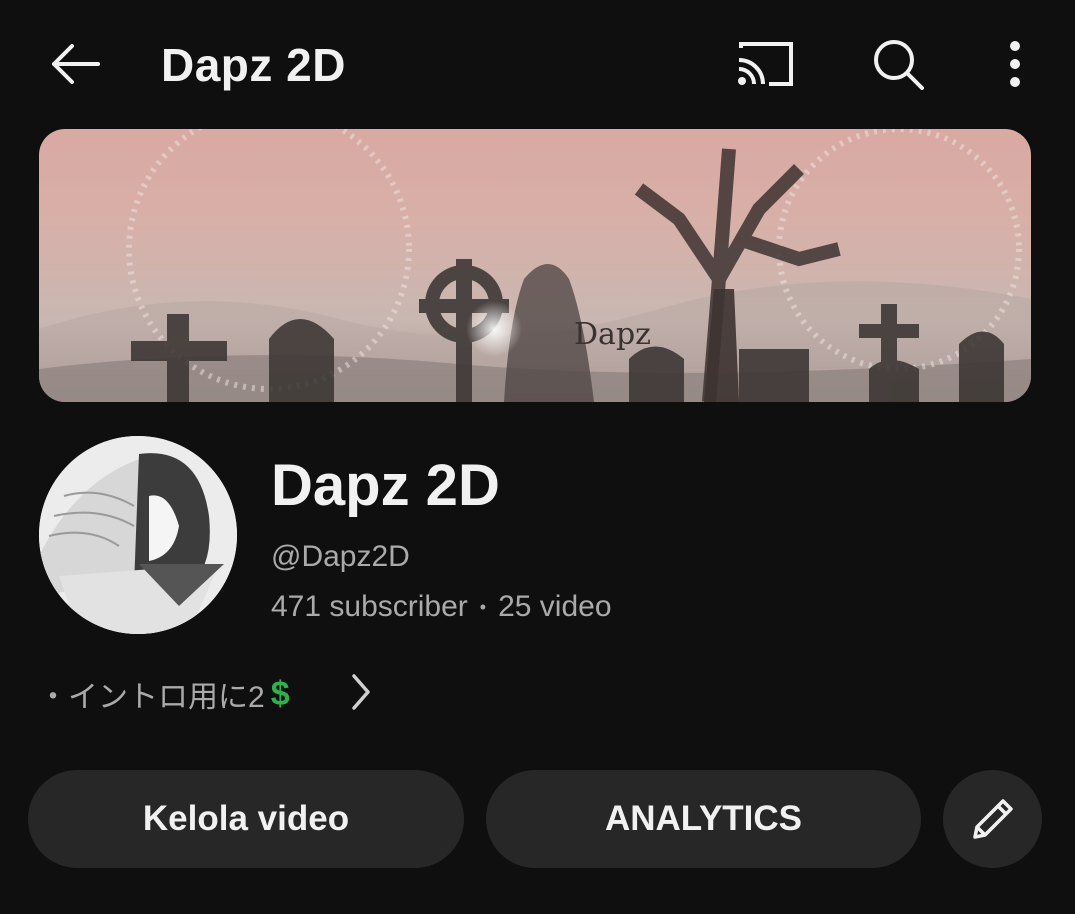 This screenshot has width=1075, height=914. What do you see at coordinates (703, 819) in the screenshot?
I see `analytics-button: ANALYTICS` at bounding box center [703, 819].